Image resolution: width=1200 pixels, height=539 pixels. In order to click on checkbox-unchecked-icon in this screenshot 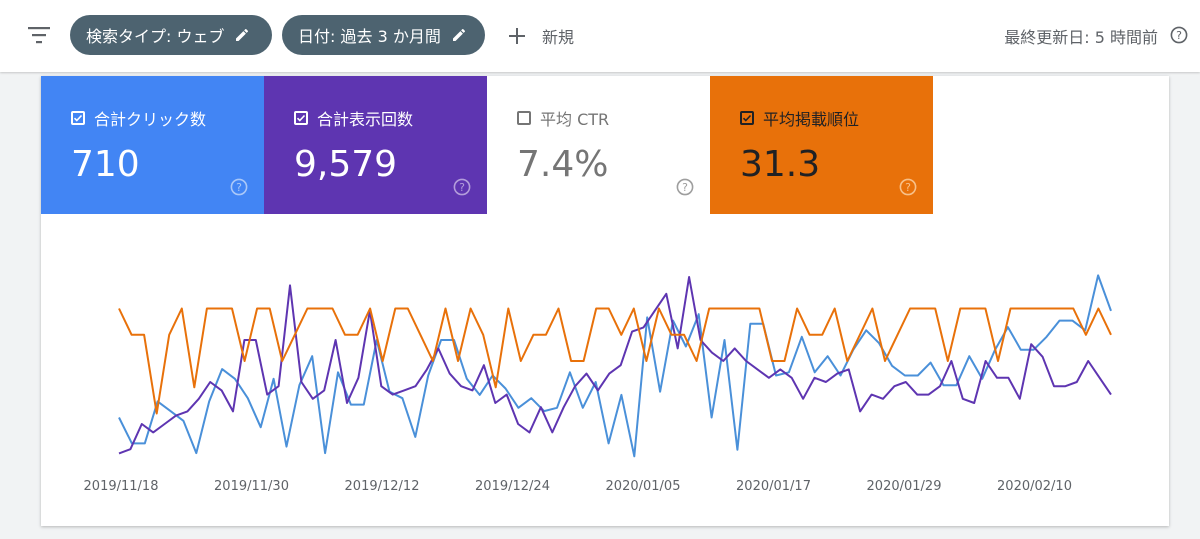, I will do `click(524, 118)`.